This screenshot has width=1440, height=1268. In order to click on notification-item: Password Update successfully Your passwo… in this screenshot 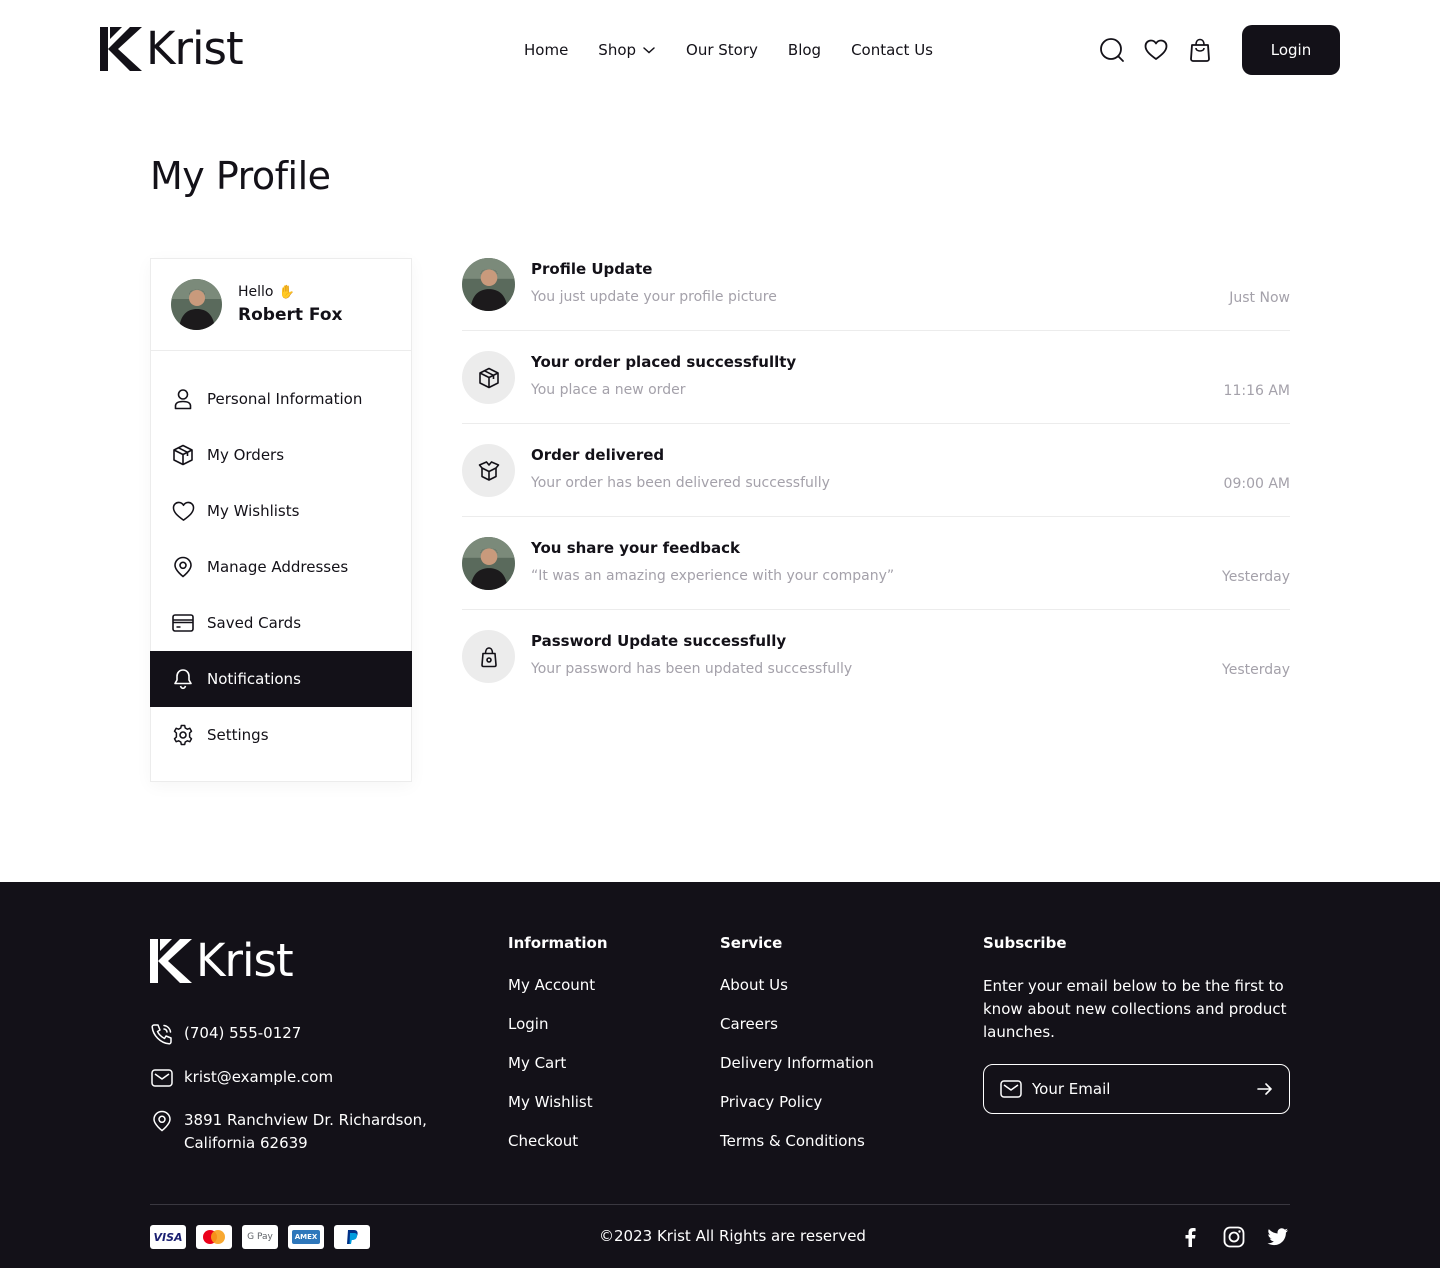, I will do `click(876, 656)`.